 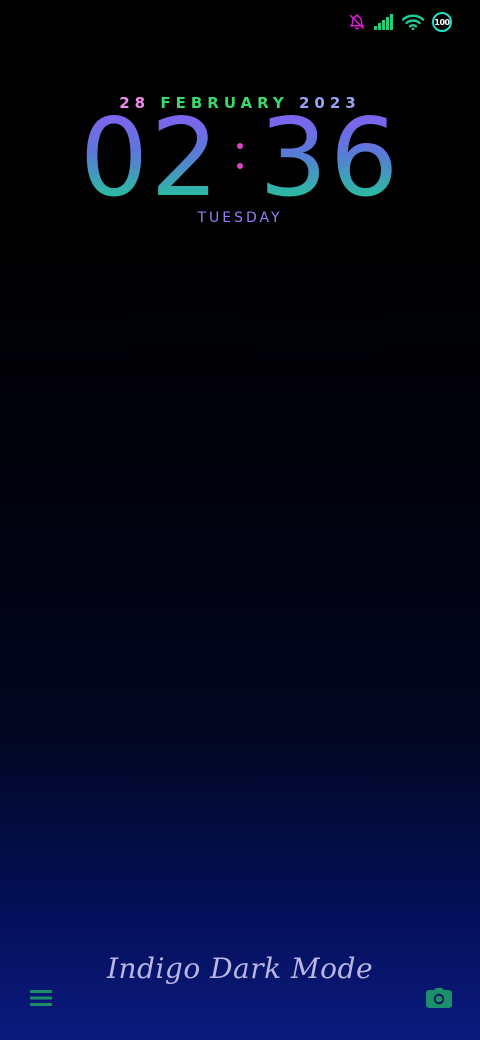 I want to click on camera-shortcut-button, so click(x=439, y=1000).